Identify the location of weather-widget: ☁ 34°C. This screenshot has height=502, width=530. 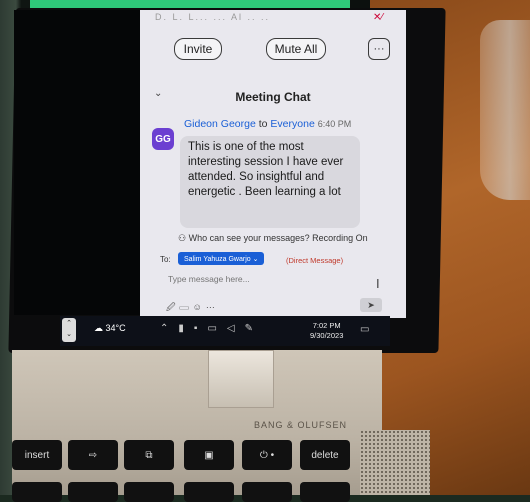
(110, 328).